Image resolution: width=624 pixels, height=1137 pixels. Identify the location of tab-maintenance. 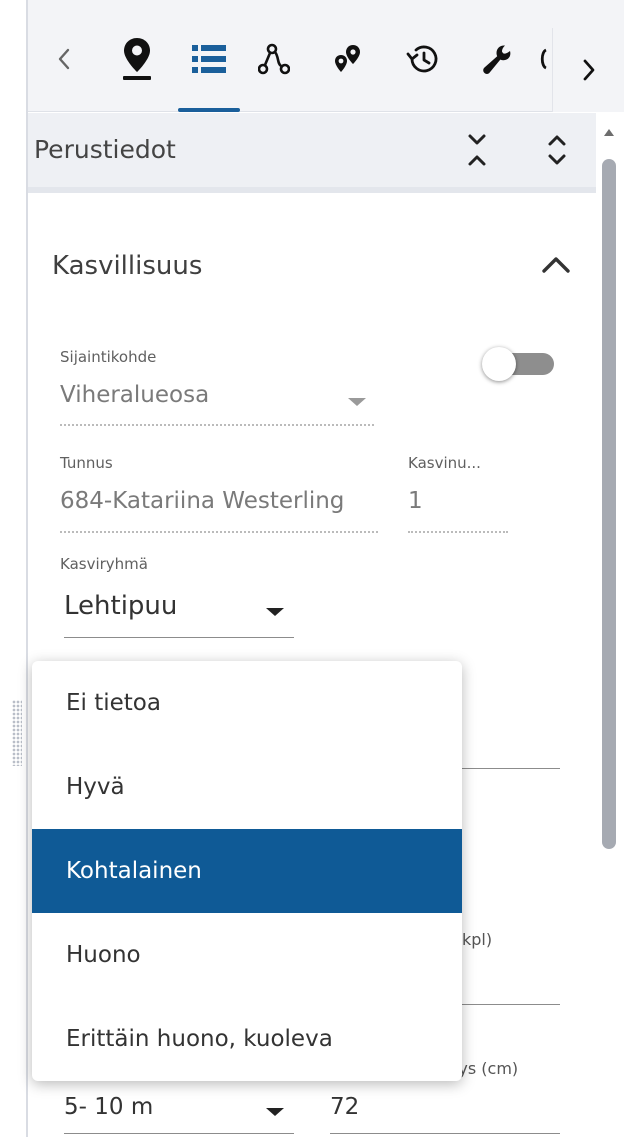
(497, 59).